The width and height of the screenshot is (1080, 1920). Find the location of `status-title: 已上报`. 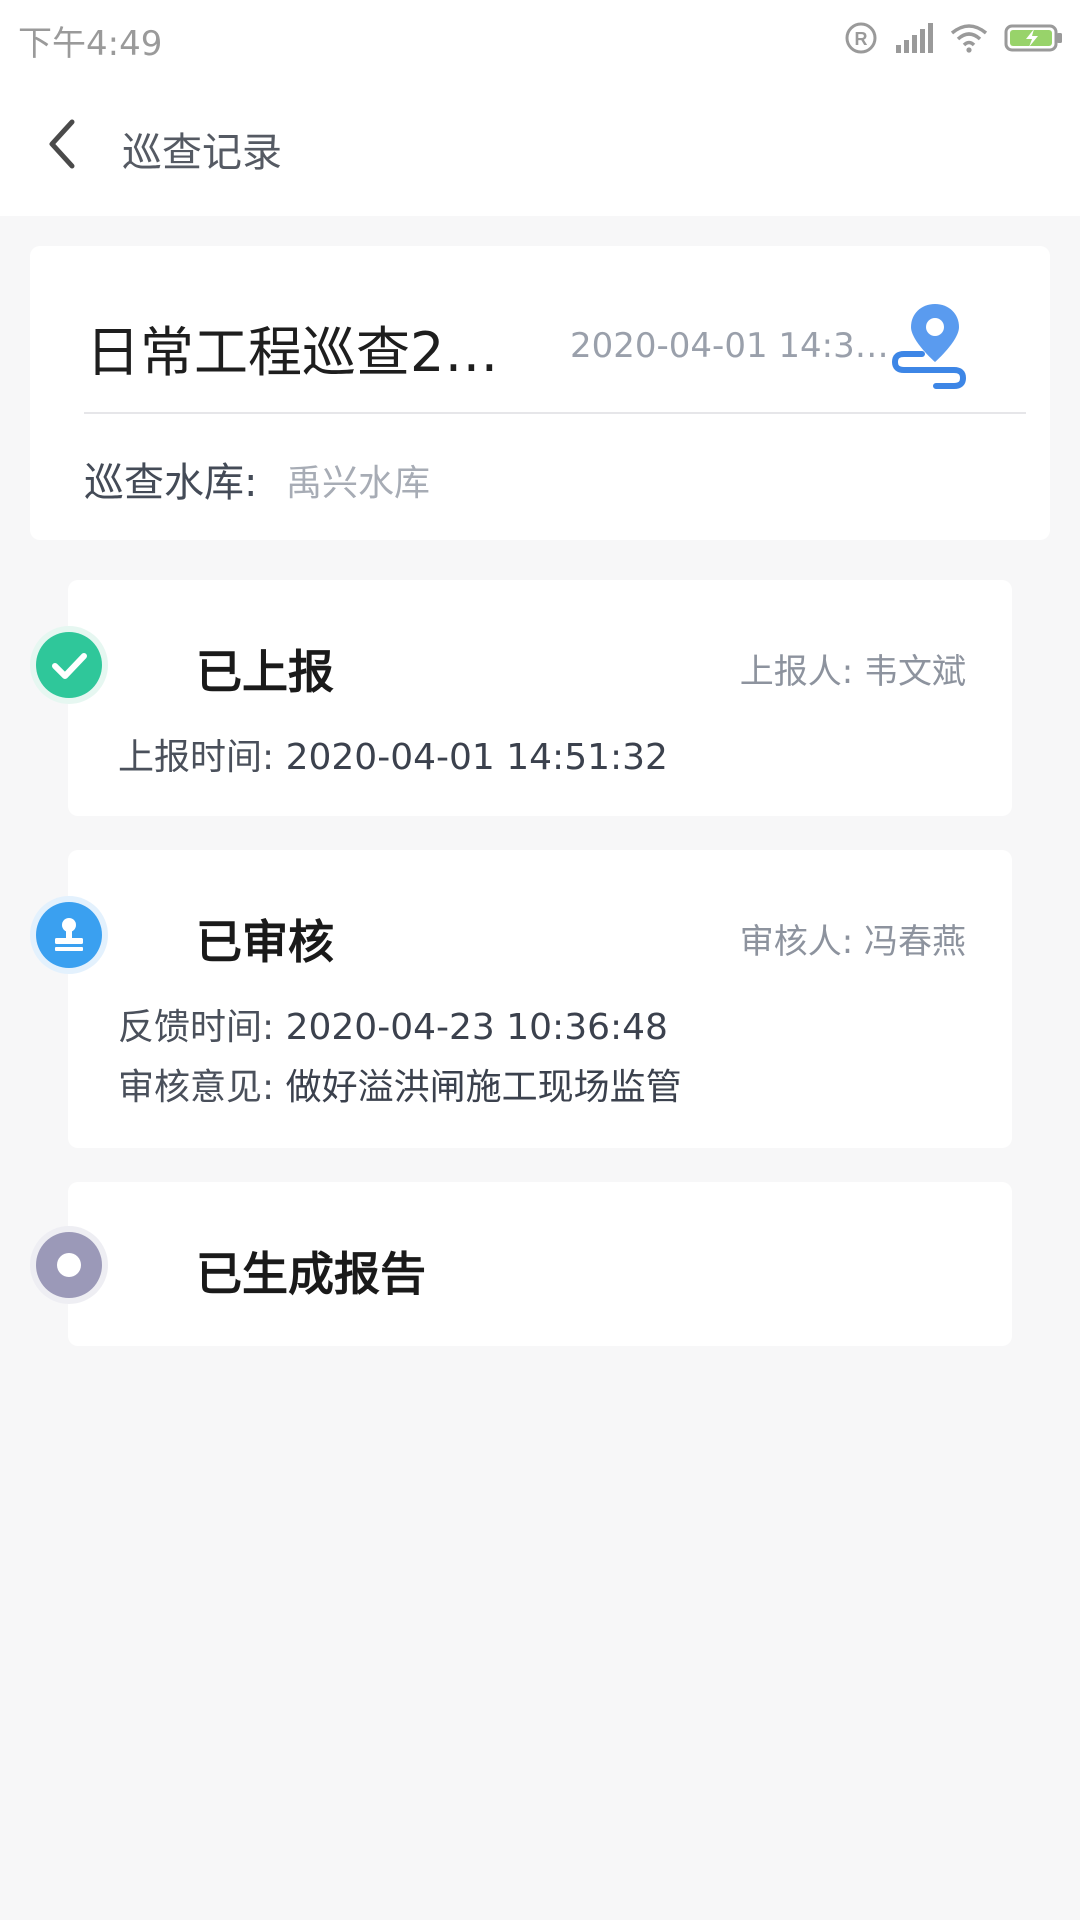

status-title: 已上报 is located at coordinates (265, 672).